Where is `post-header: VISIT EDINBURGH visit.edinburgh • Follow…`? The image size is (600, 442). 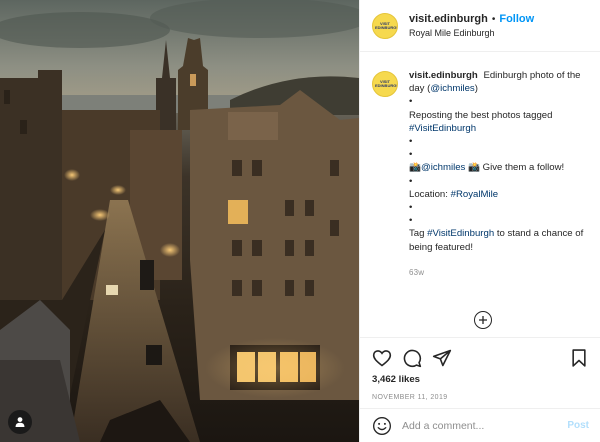 post-header: VISIT EDINBURGH visit.edinburgh • Follow… is located at coordinates (480, 26).